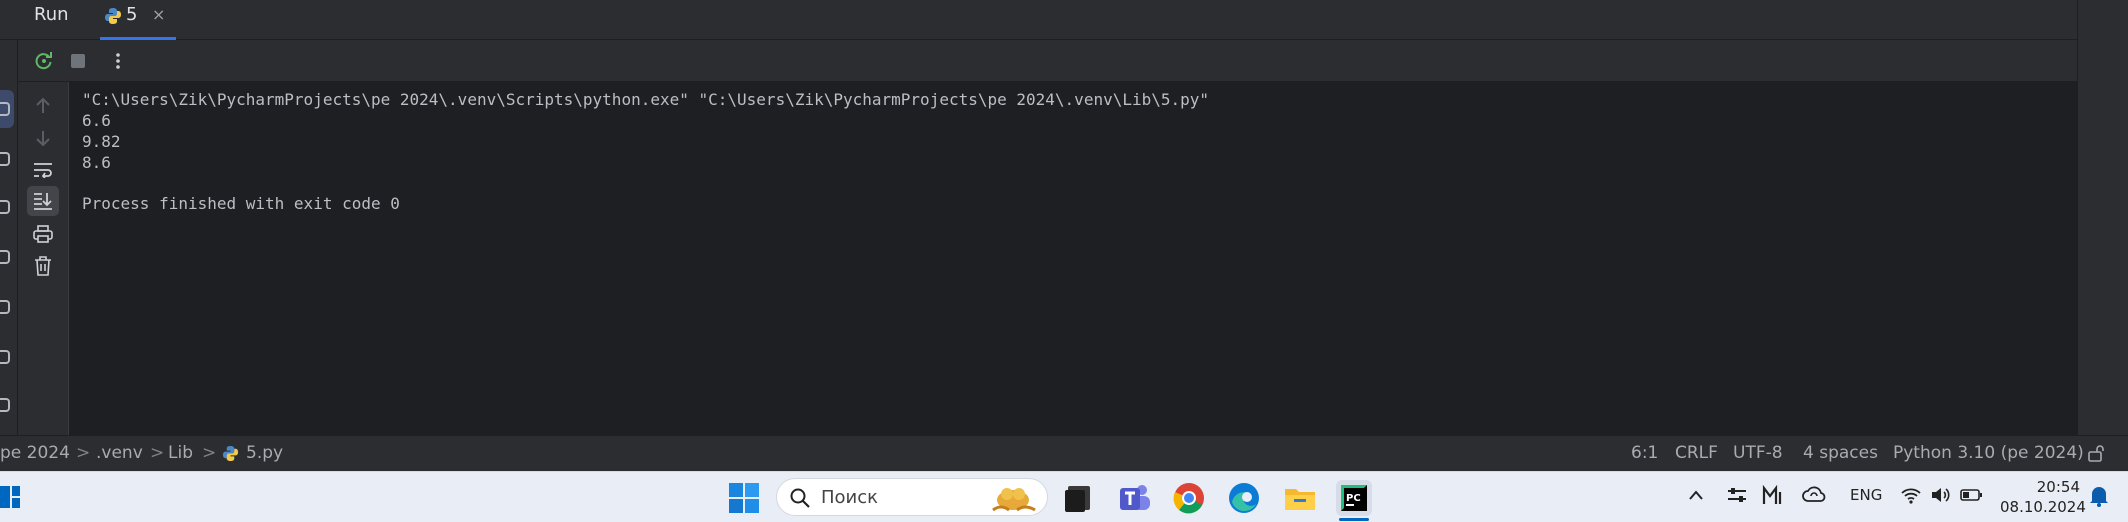  What do you see at coordinates (35, 453) in the screenshot?
I see `breadcrumb-item-project: pe 2024` at bounding box center [35, 453].